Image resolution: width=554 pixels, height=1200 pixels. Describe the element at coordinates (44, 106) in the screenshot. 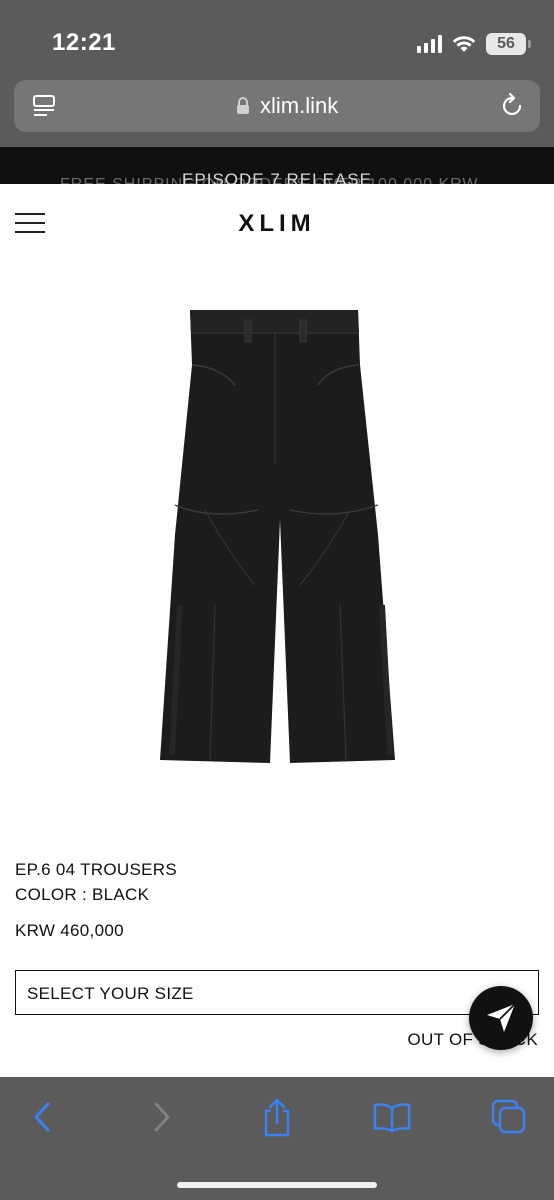

I see `reader-icon` at that location.